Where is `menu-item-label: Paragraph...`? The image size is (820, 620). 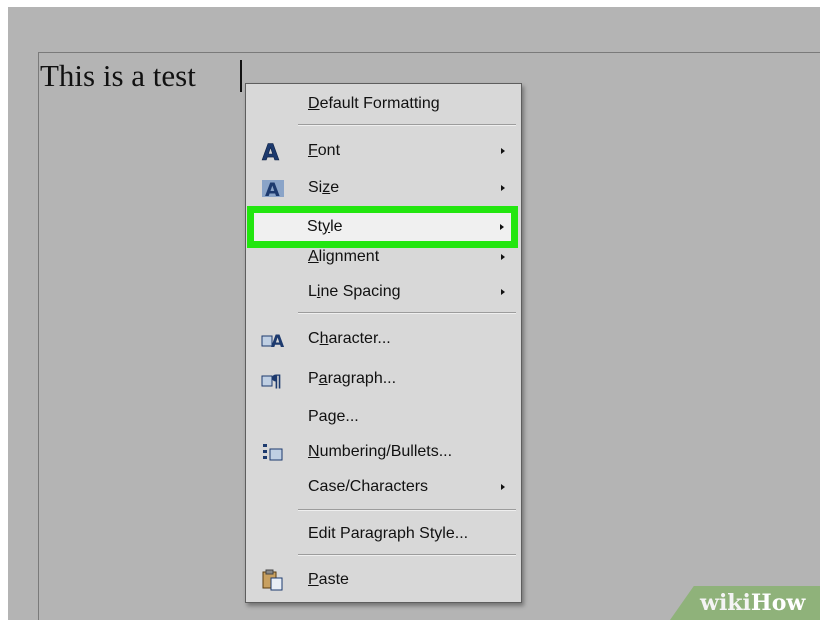 menu-item-label: Paragraph... is located at coordinates (352, 378).